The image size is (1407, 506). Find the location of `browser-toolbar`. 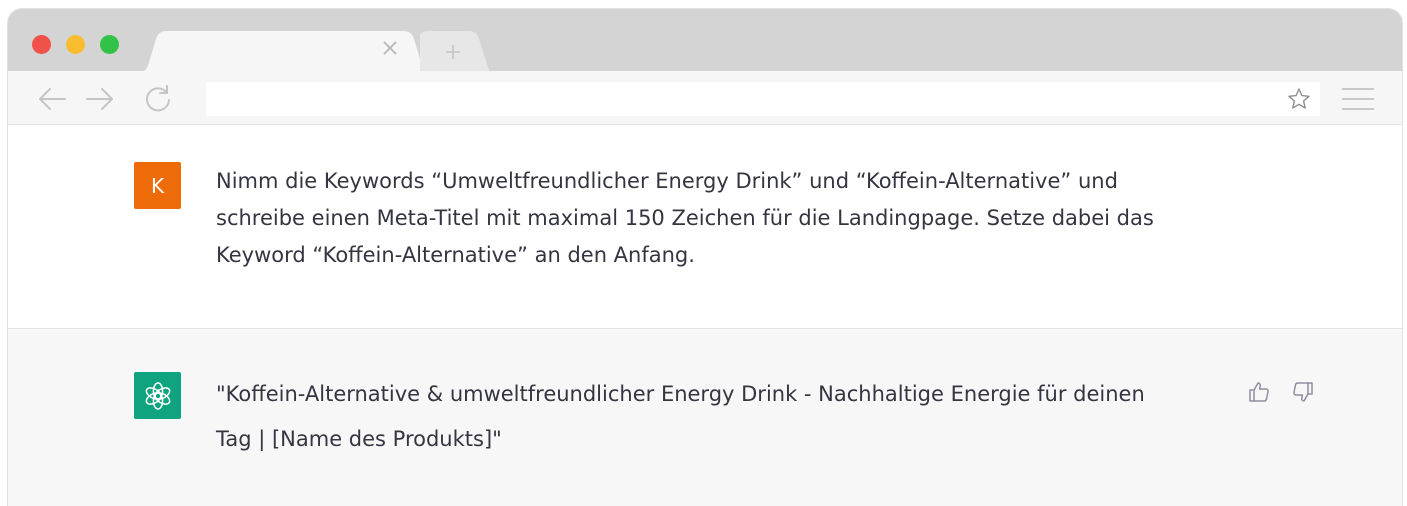

browser-toolbar is located at coordinates (705, 98).